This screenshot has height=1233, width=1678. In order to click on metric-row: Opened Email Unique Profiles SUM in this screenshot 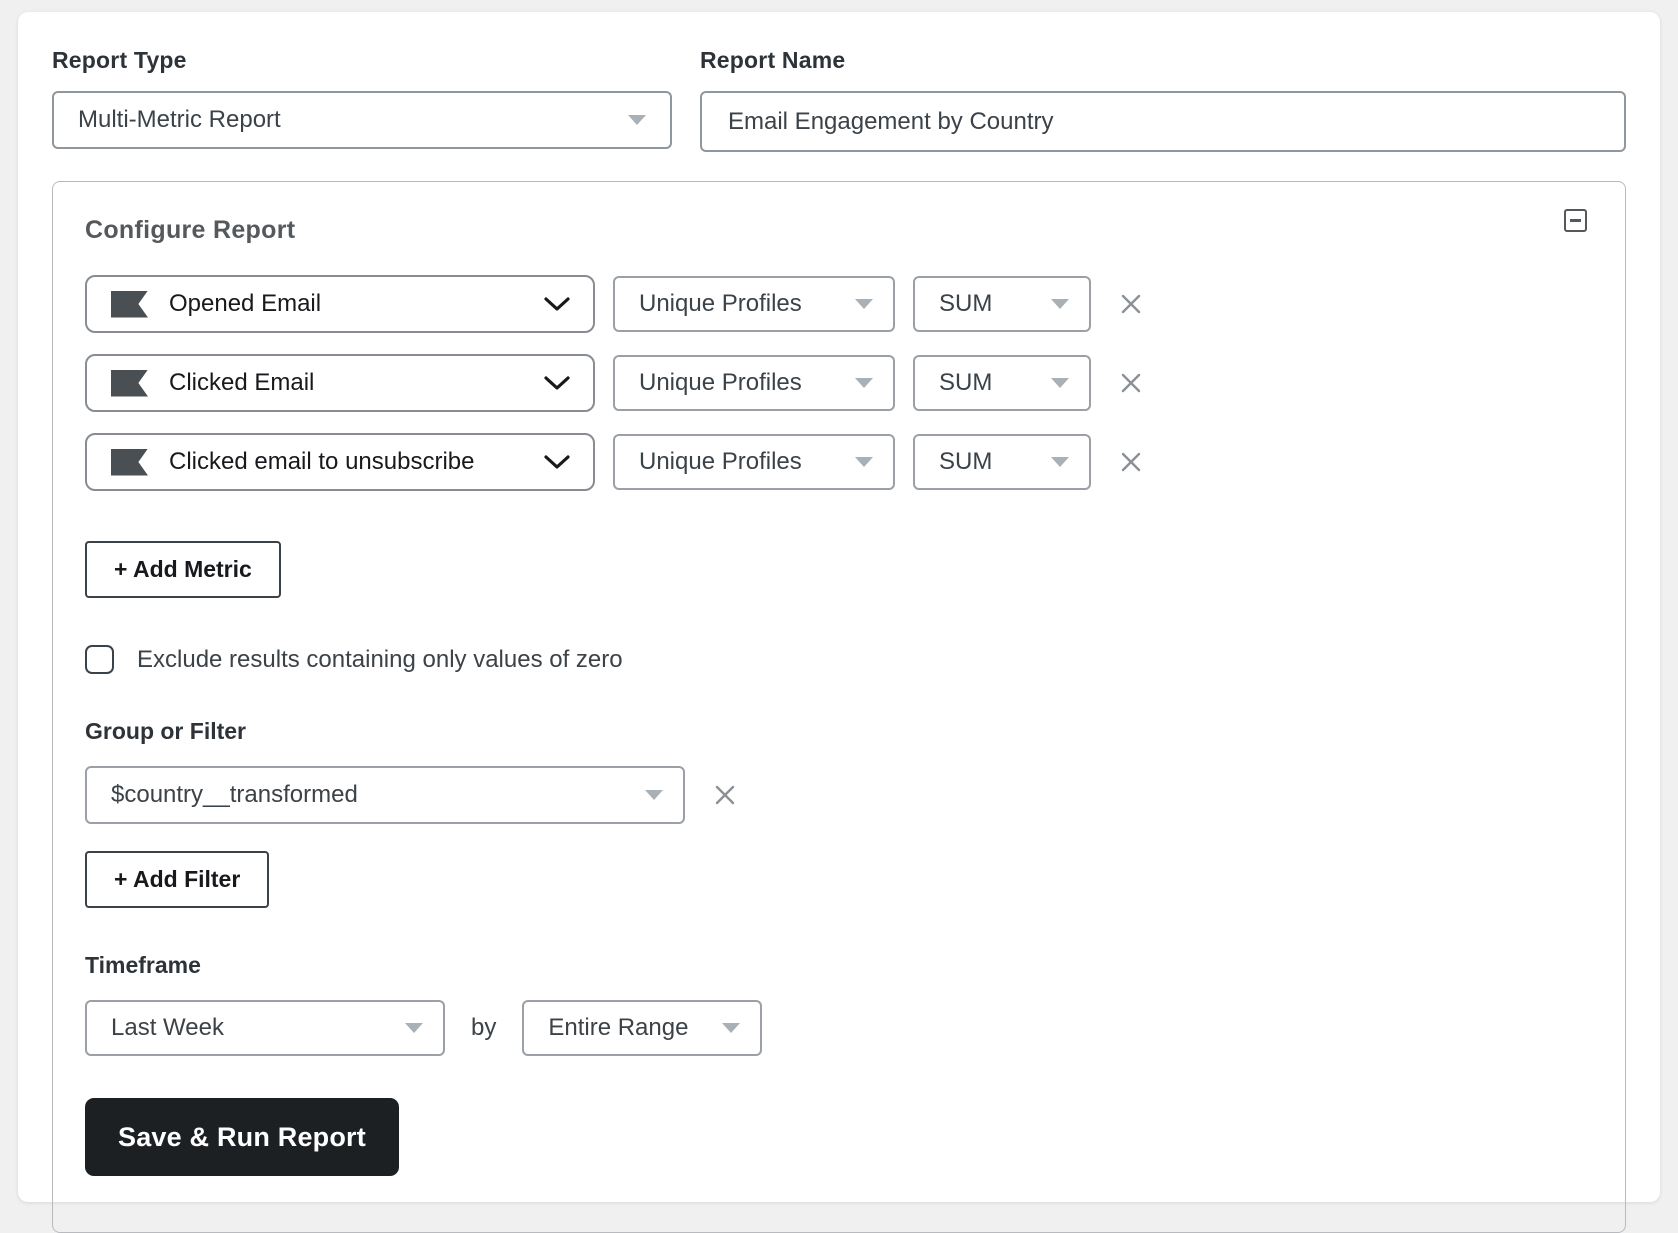, I will do `click(838, 304)`.